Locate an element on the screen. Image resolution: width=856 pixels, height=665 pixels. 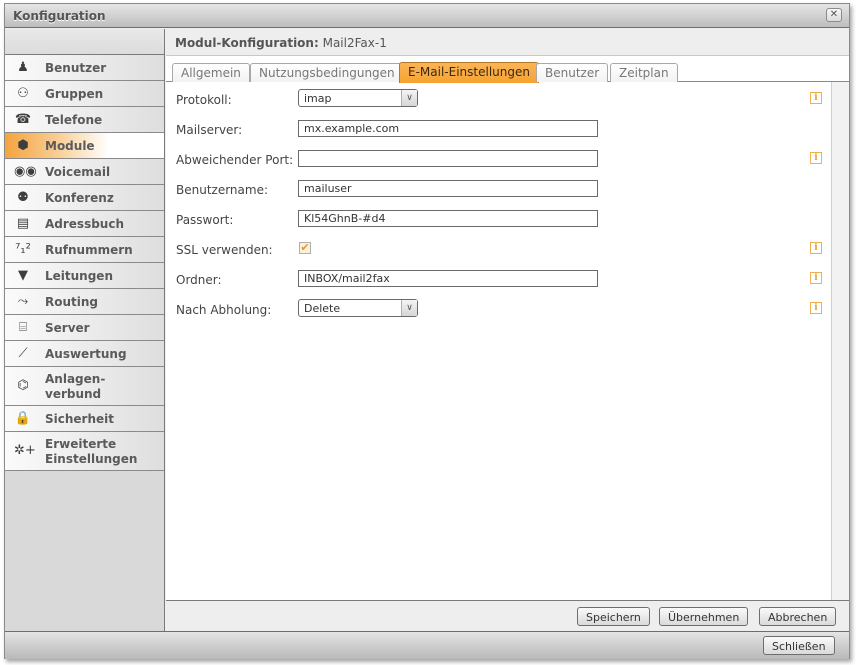
module-box-icon: ⬢ is located at coordinates (23, 145).